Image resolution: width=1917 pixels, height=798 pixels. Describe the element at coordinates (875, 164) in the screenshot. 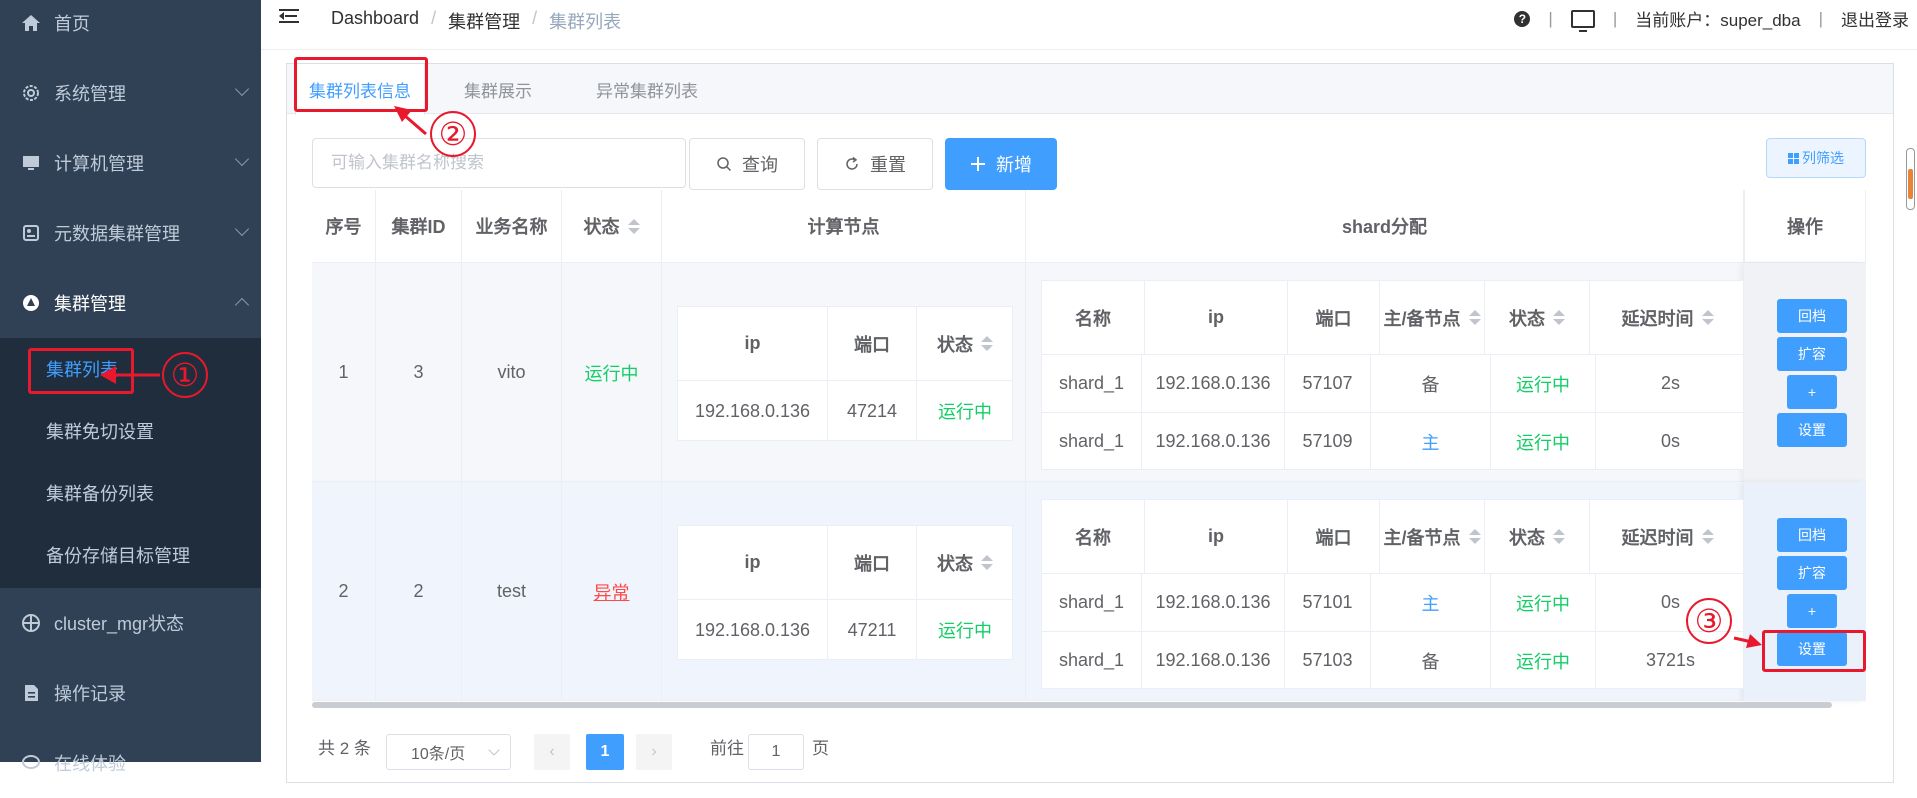

I see `reset-button: 重置` at that location.